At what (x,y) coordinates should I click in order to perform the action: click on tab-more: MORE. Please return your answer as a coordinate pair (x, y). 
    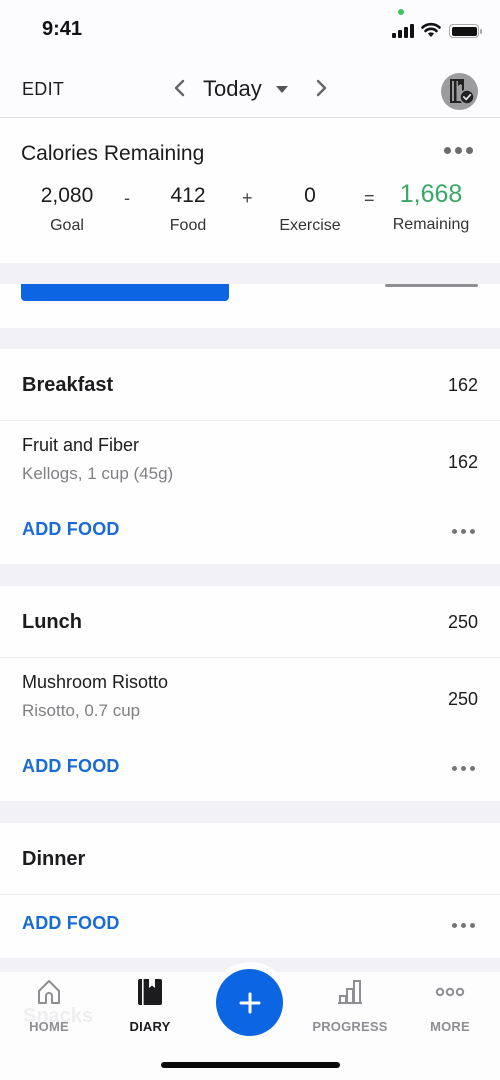
    Looking at the image, I should click on (450, 1006).